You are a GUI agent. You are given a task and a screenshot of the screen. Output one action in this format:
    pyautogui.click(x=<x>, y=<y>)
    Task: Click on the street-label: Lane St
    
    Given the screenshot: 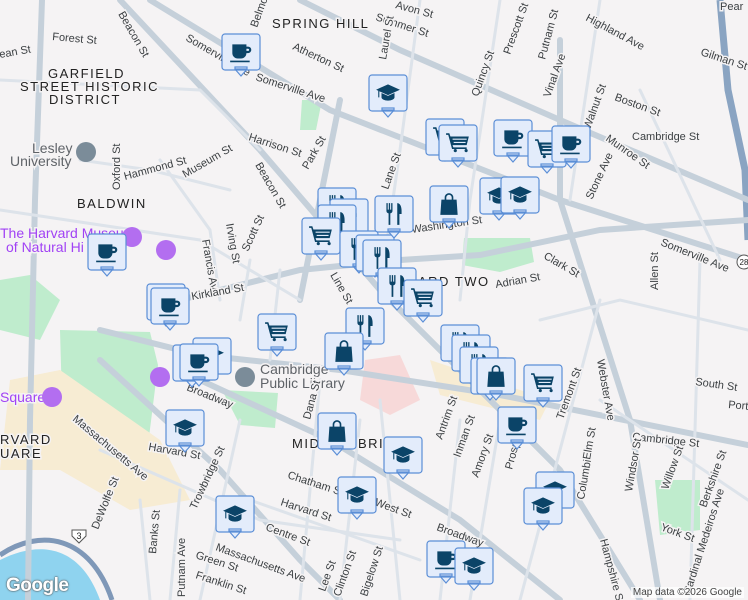 What is the action you would take?
    pyautogui.click(x=392, y=171)
    